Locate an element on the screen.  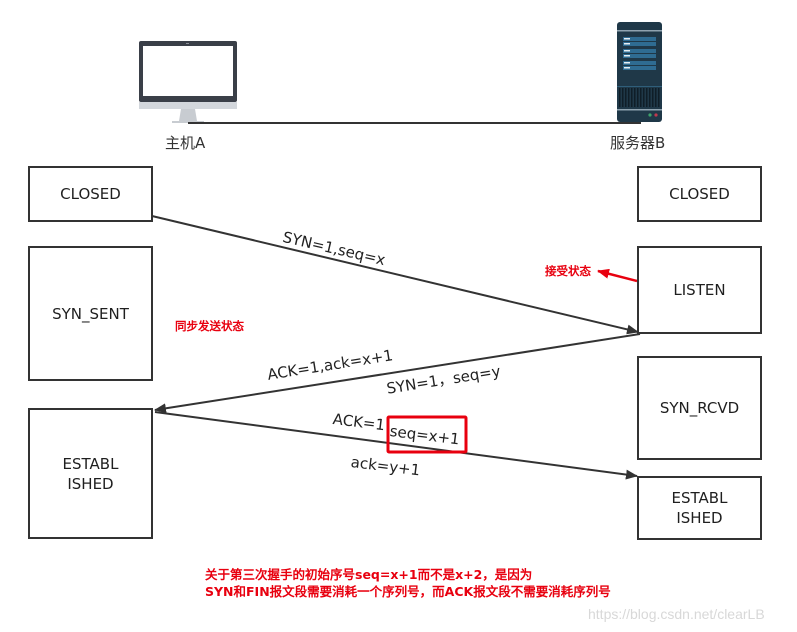
server-b-label: 服务器B is located at coordinates (638, 143).